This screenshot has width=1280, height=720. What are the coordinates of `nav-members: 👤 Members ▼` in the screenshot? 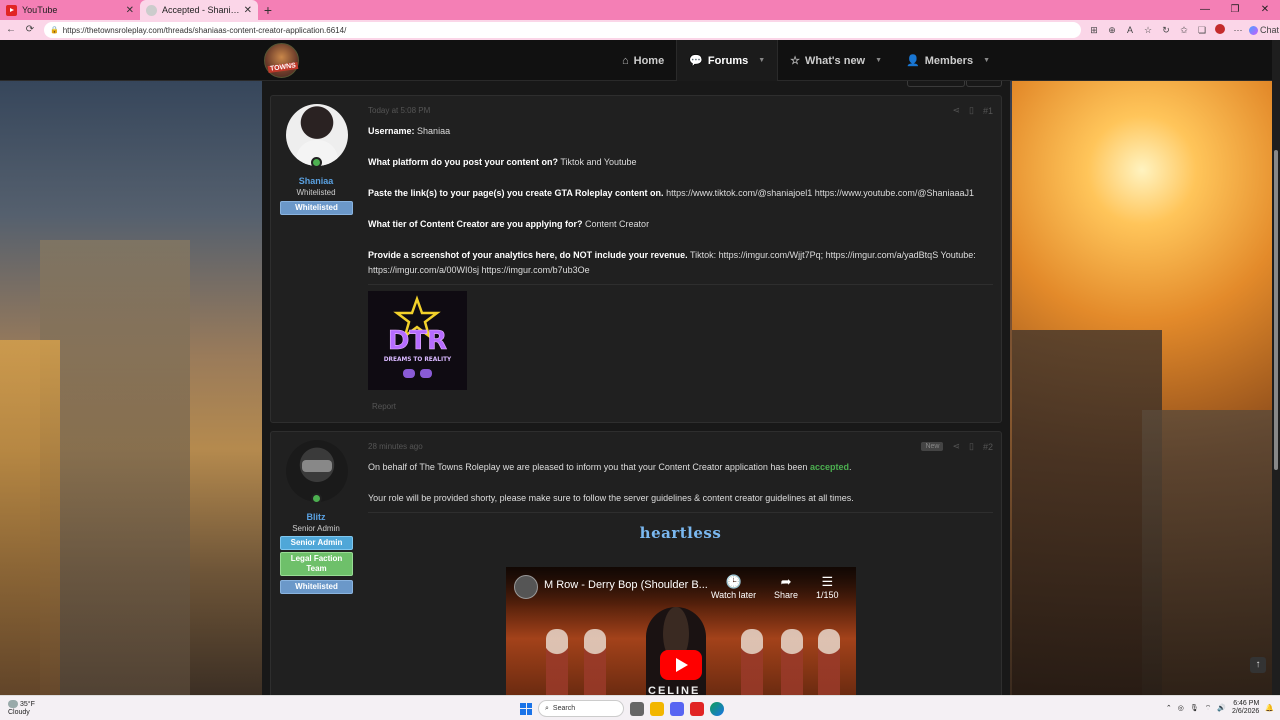 It's located at (948, 60).